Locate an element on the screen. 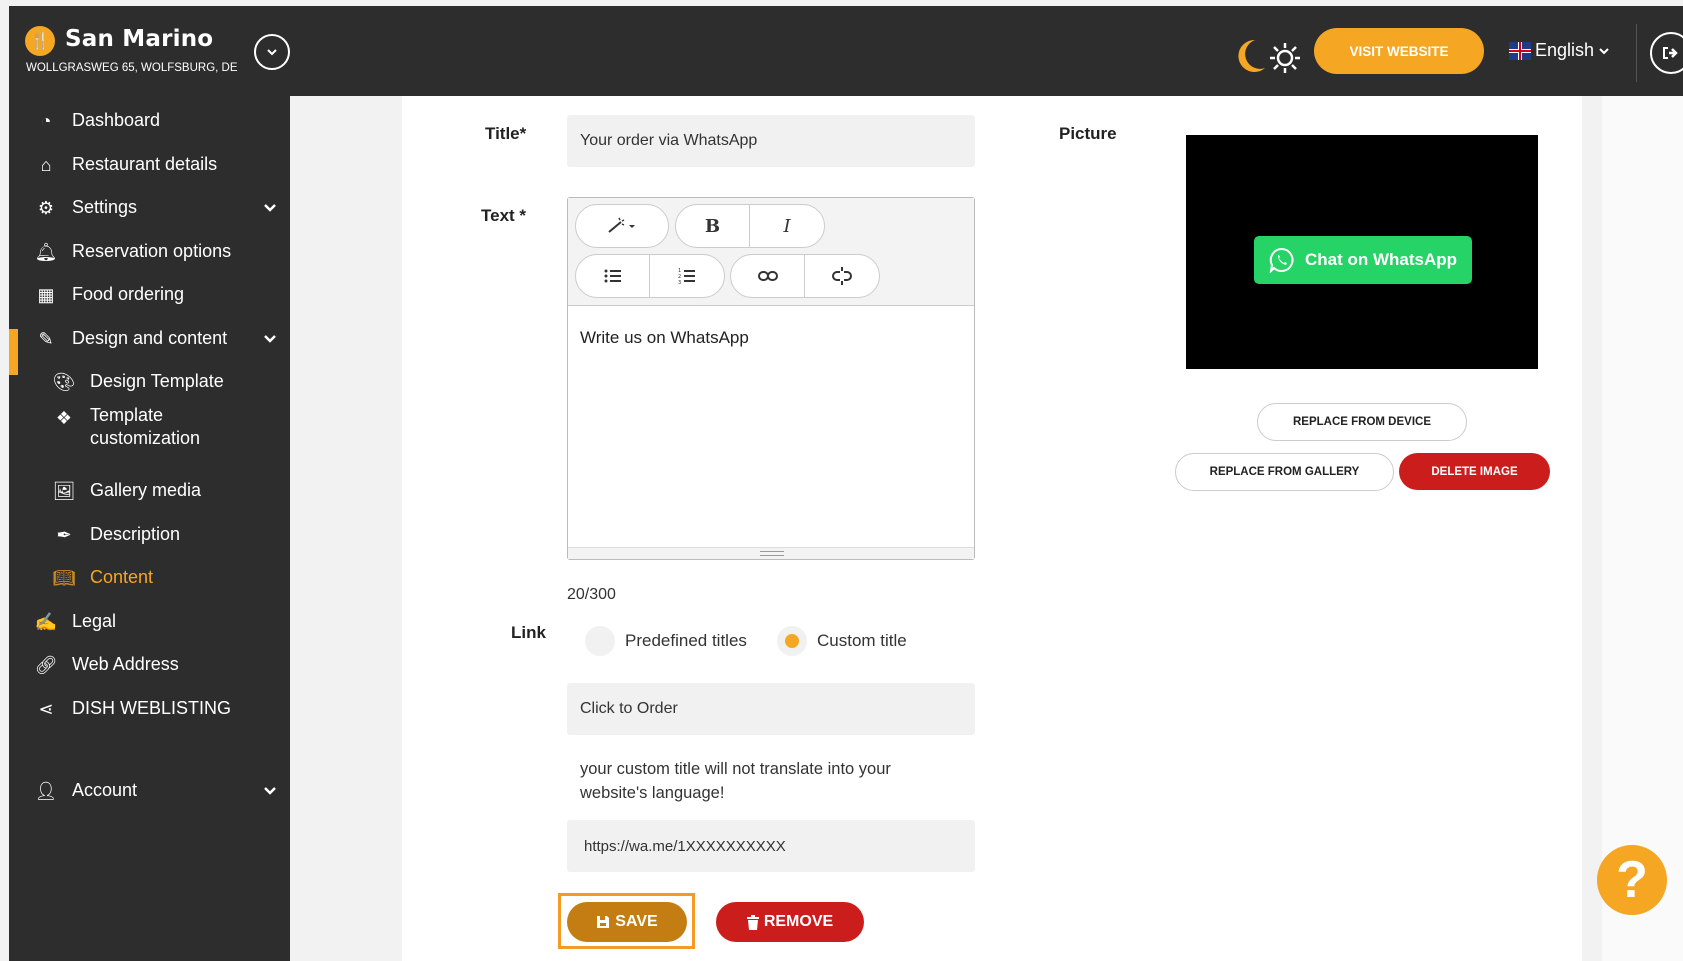 This screenshot has height=961, width=1683. sidebar-item-design-template: 🎨︎ Design Template is located at coordinates (149, 381).